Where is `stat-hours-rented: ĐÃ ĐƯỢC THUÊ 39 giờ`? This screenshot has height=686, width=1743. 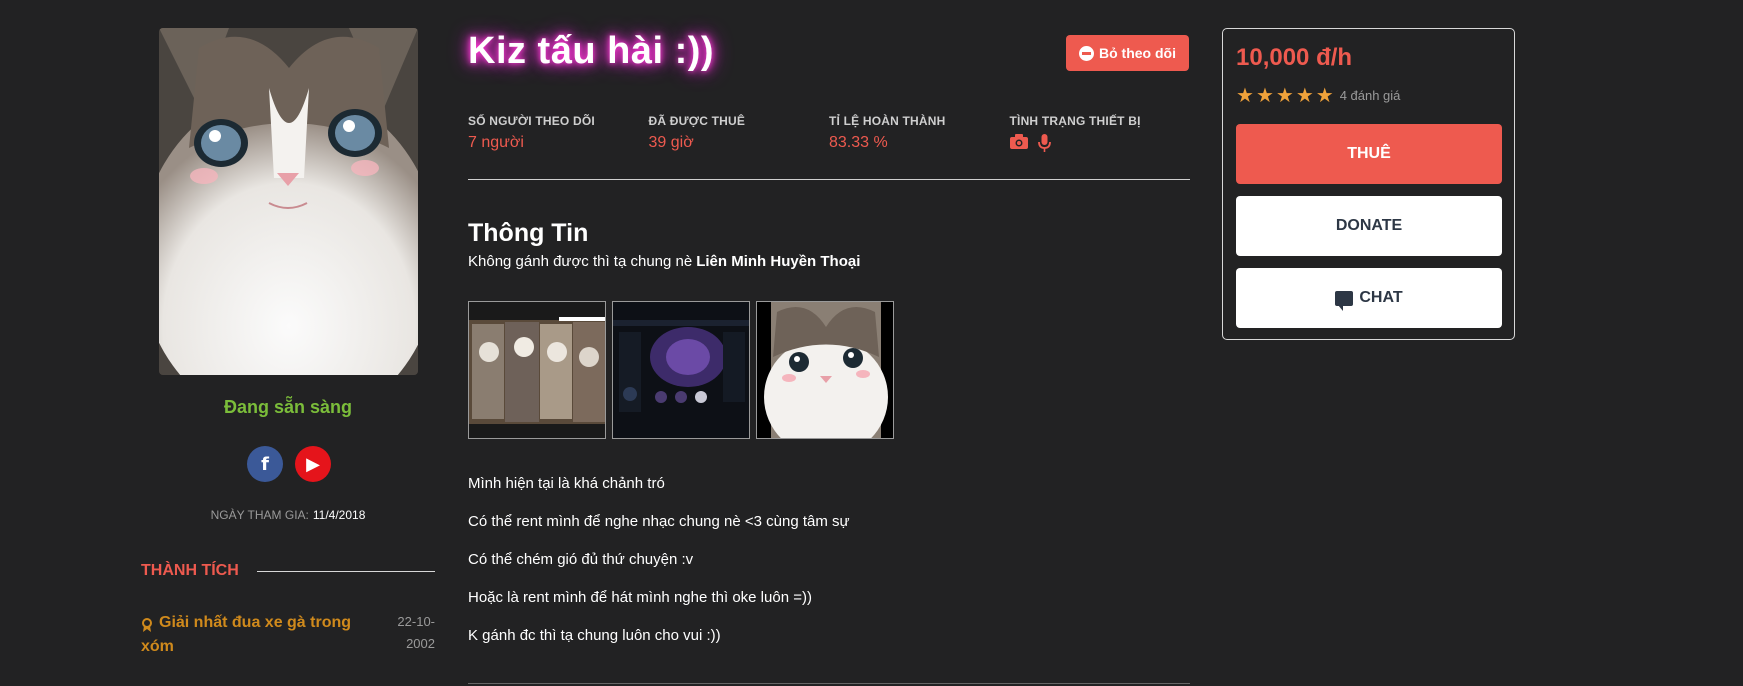
stat-hours-rented: ĐÃ ĐƯỢC THUÊ 39 giờ is located at coordinates (739, 135).